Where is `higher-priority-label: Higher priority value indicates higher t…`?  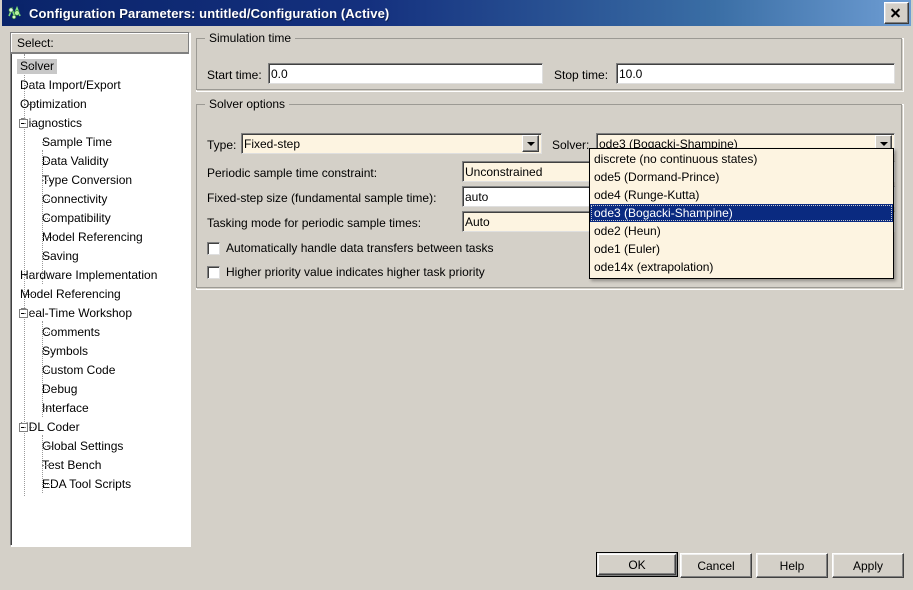
higher-priority-label: Higher priority value indicates higher t… is located at coordinates (355, 272).